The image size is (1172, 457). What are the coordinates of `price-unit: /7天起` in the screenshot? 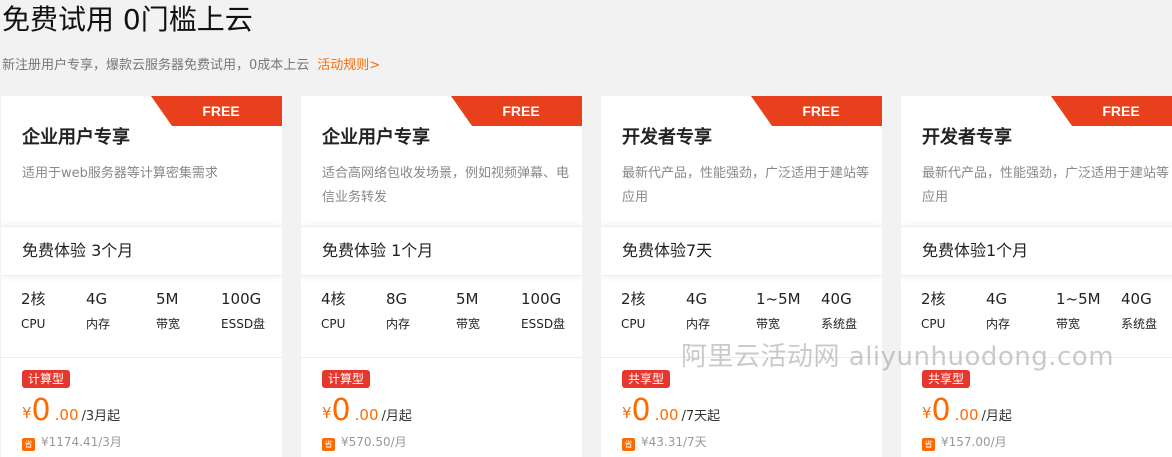 It's located at (701, 416).